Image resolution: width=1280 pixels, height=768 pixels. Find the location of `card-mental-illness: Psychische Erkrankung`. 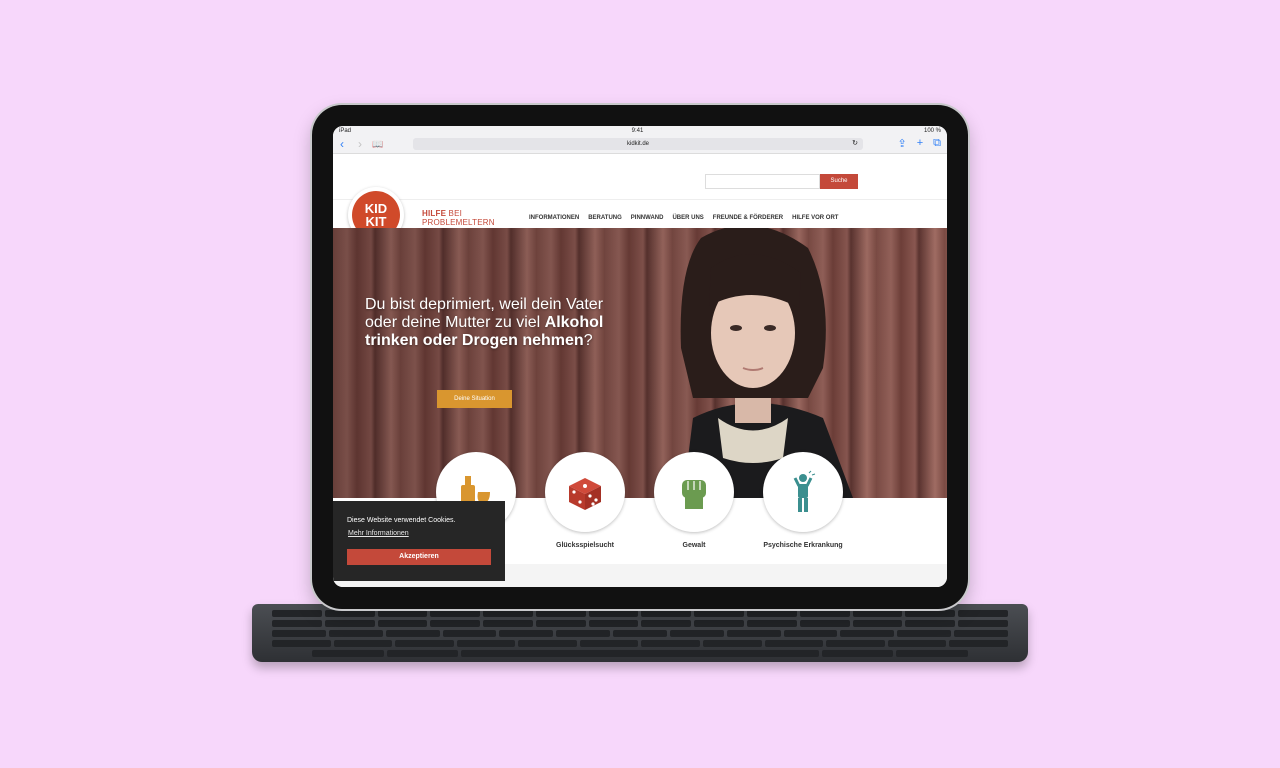

card-mental-illness: Psychische Erkrankung is located at coordinates (803, 500).